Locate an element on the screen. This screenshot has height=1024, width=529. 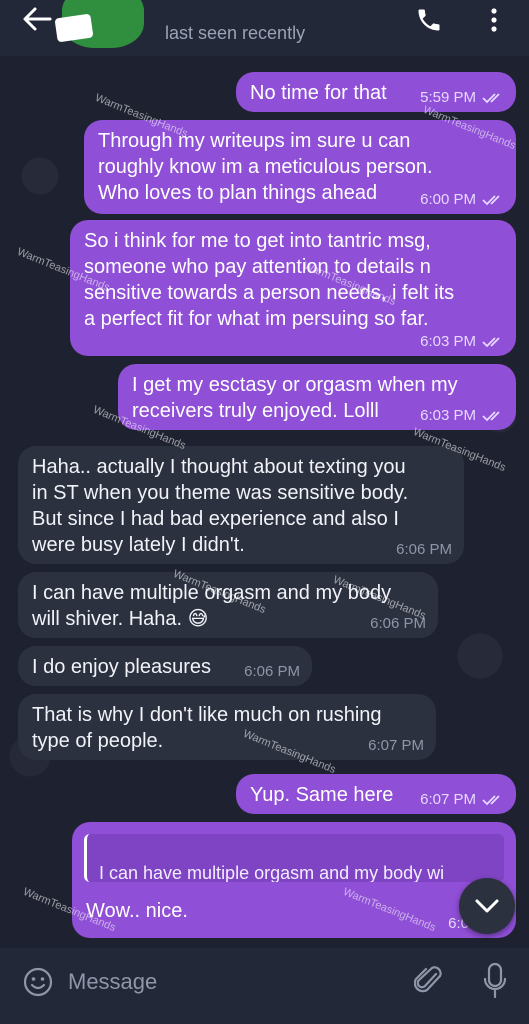
message-text: Wow.. nice. is located at coordinates (137, 911).